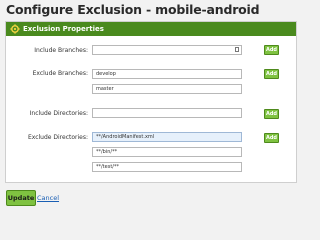 Image resolution: width=320 pixels, height=240 pixels. I want to click on exclude-directories-value-1: **/AndroidManifest.xml, so click(125, 137).